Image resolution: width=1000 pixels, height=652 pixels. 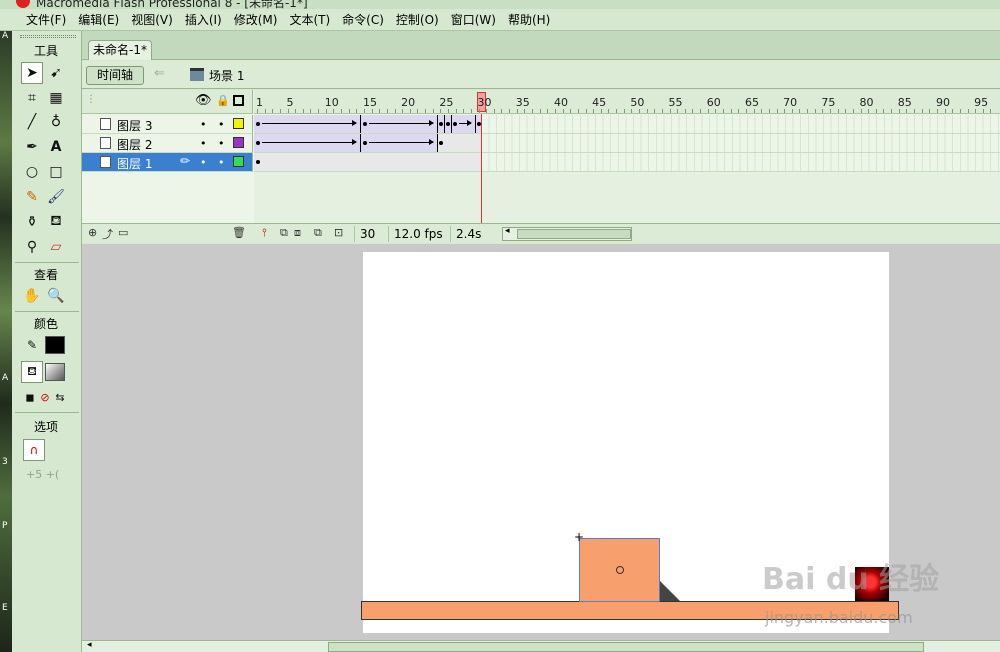 I want to click on layer-row-2: 图层 2 • •, so click(x=167, y=143).